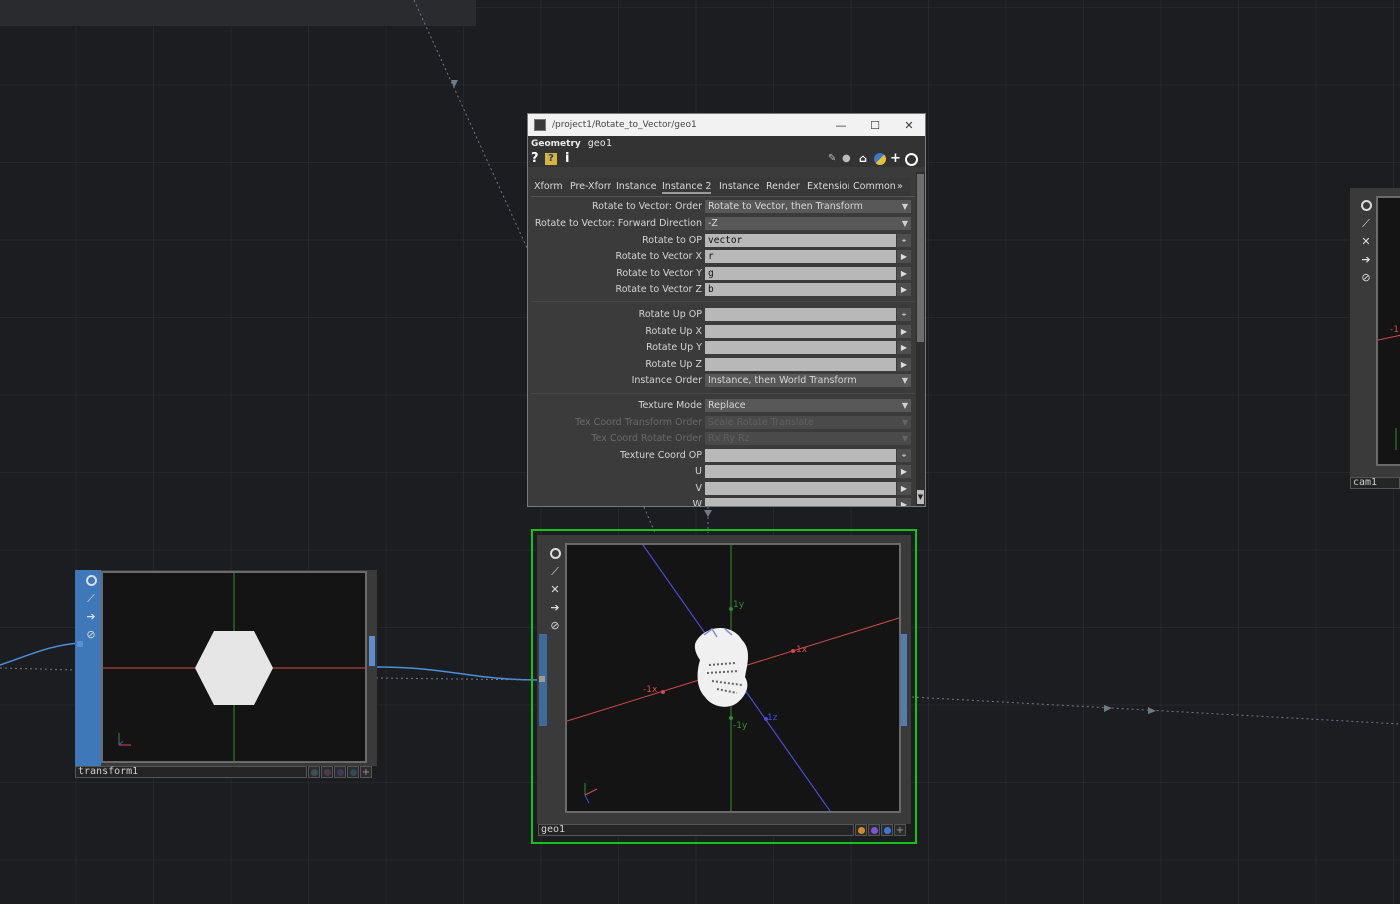 The height and width of the screenshot is (904, 1400). What do you see at coordinates (783, 186) in the screenshot?
I see `tab-render: Render` at bounding box center [783, 186].